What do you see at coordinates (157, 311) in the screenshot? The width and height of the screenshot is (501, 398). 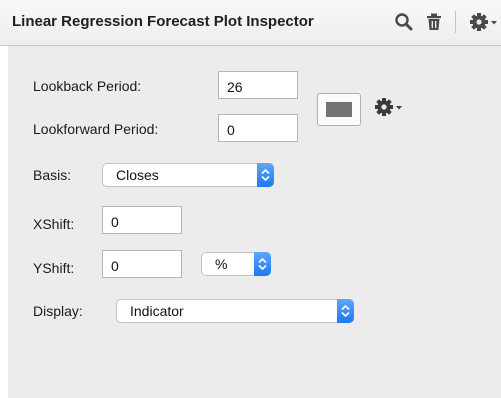 I see `display-select-value: Indicator` at bounding box center [157, 311].